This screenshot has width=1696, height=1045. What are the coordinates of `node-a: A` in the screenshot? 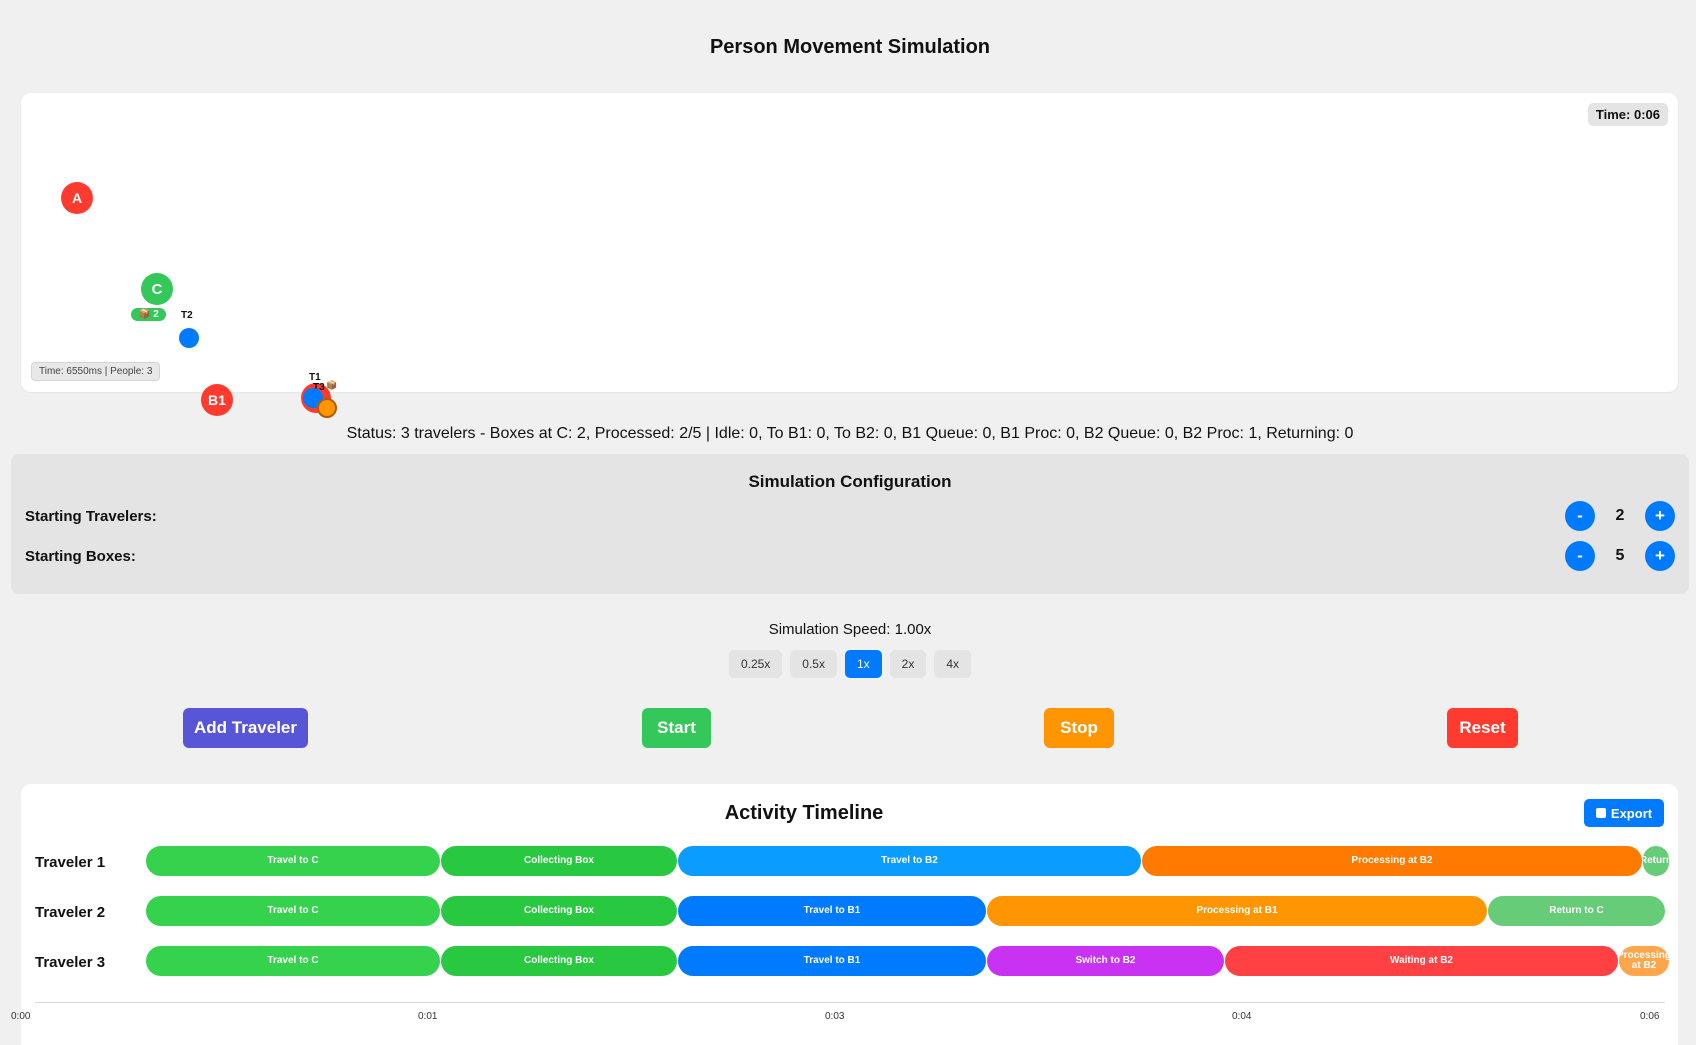 It's located at (77, 198).